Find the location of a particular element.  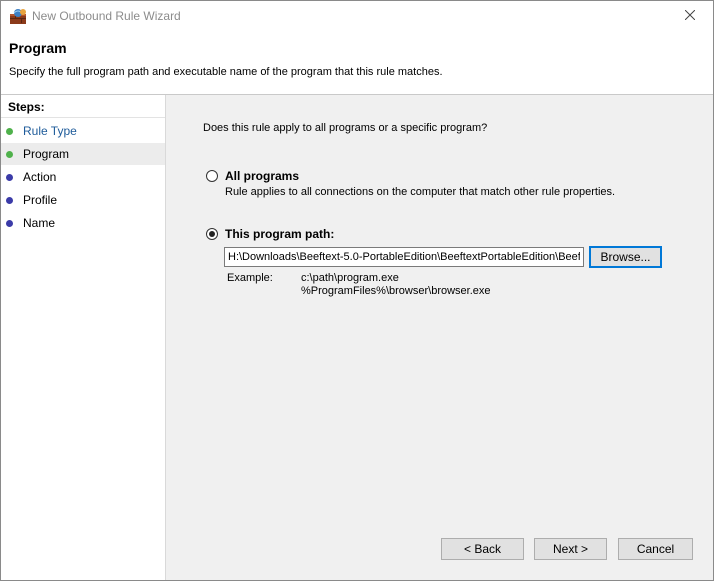

step-label: Program is located at coordinates (46, 154).